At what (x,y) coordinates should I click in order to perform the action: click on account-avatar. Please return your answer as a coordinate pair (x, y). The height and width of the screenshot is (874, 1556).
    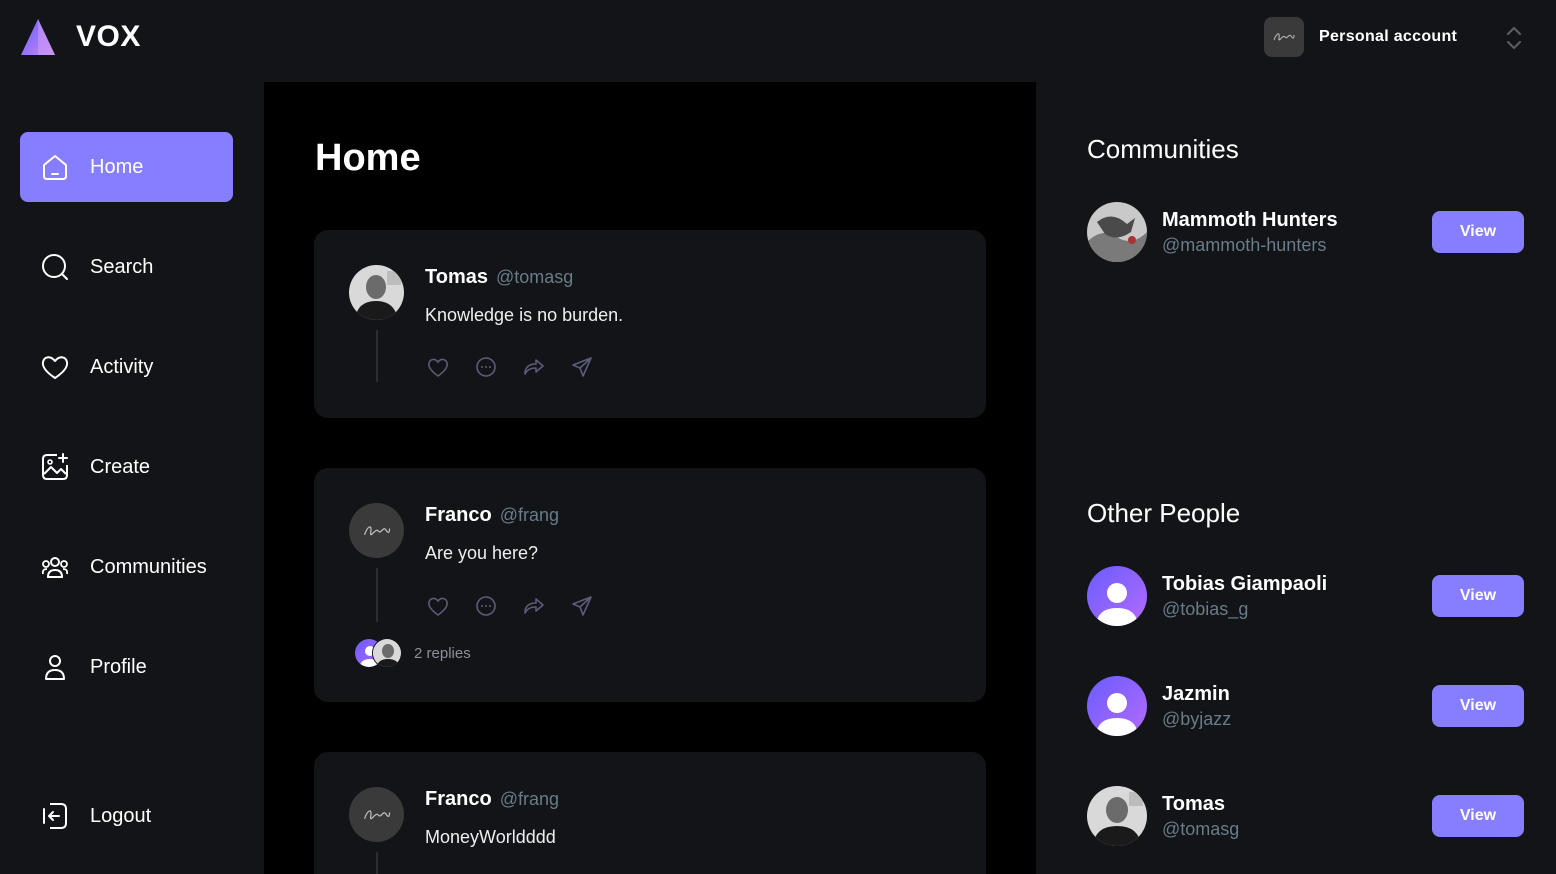
    Looking at the image, I should click on (1284, 37).